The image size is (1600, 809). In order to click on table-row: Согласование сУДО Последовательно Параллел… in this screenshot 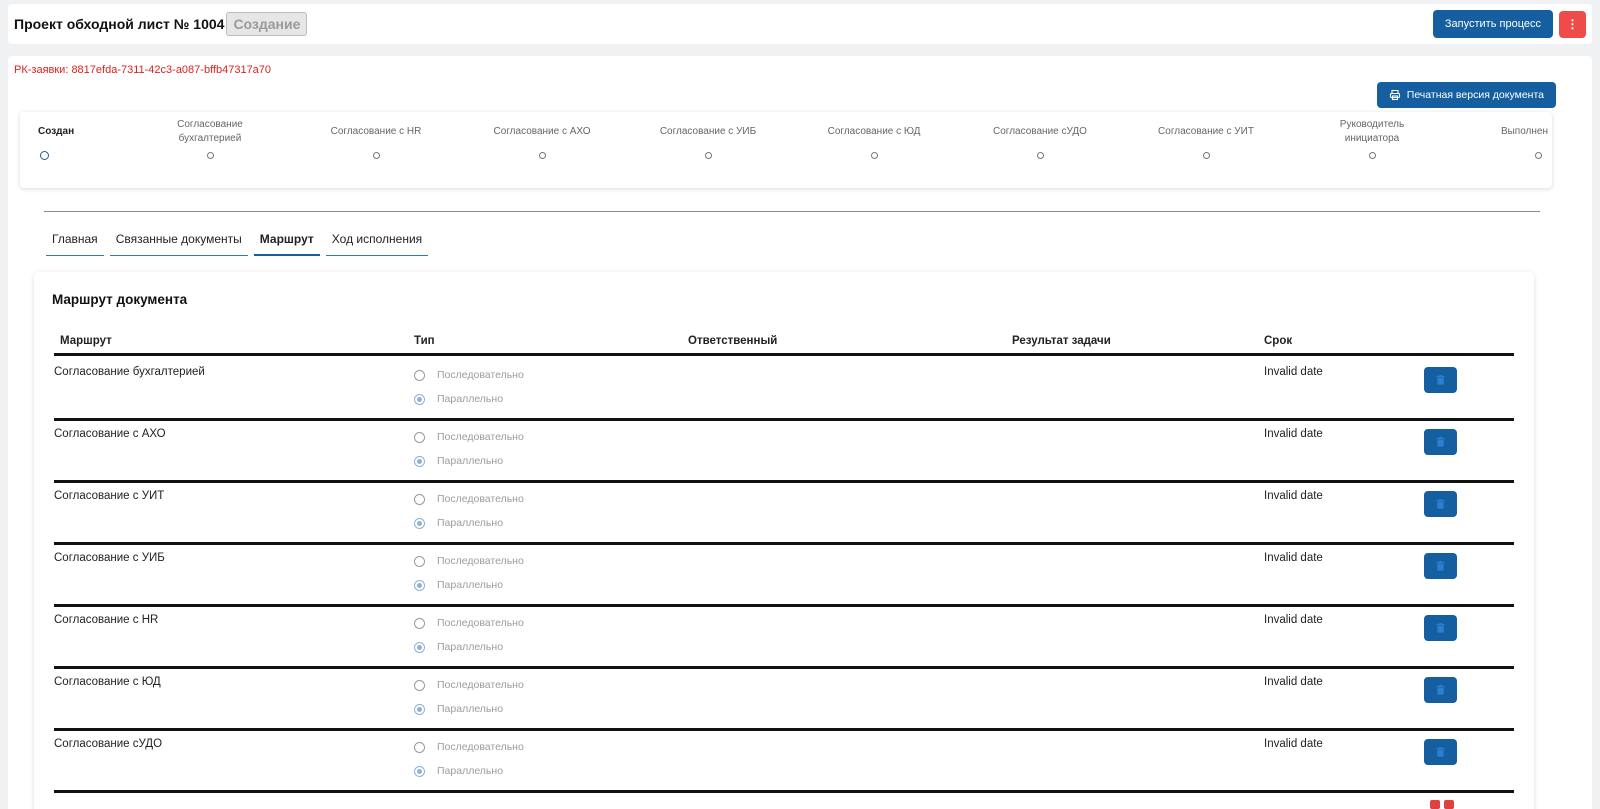, I will do `click(784, 762)`.